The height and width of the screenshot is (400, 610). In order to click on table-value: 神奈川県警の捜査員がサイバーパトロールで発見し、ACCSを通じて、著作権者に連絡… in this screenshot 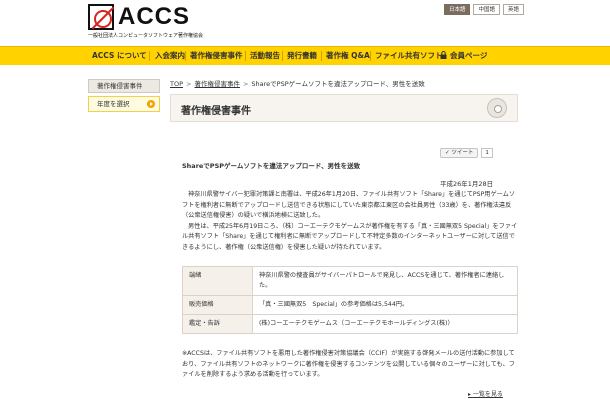, I will do `click(385, 281)`.